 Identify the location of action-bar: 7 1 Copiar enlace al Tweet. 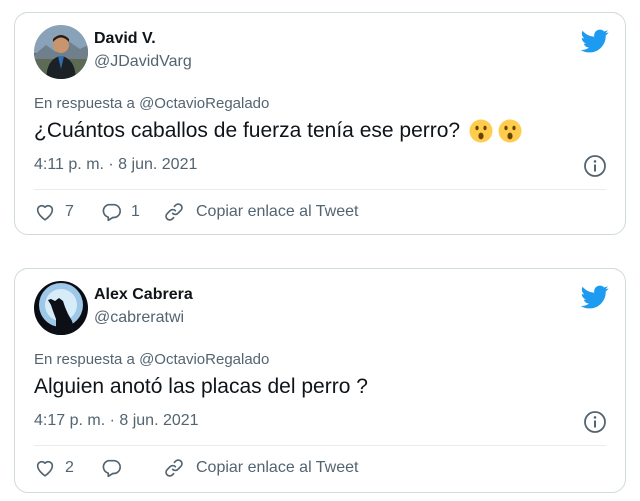
(196, 212).